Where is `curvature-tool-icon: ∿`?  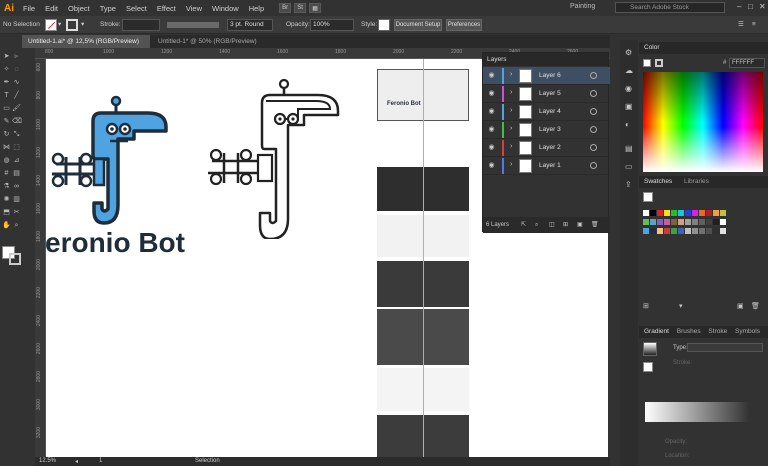
curvature-tool-icon: ∿ is located at coordinates (16, 82).